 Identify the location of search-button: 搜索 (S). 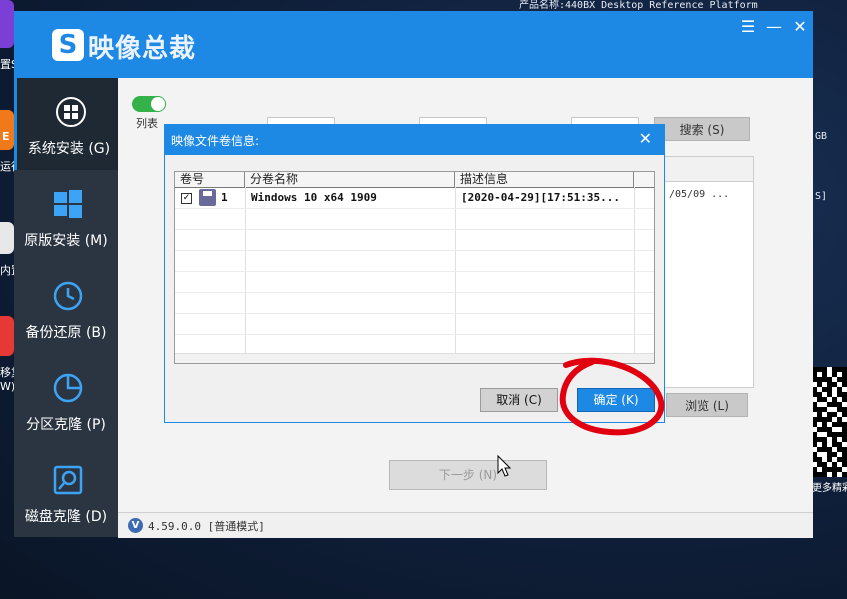
(702, 129).